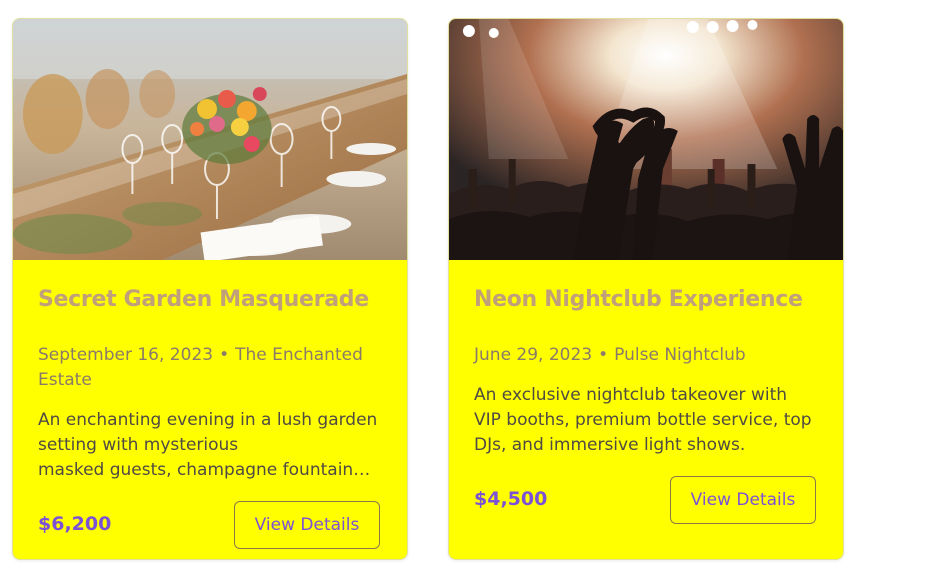 This screenshot has height=587, width=942. I want to click on event-price: $6,200, so click(75, 524).